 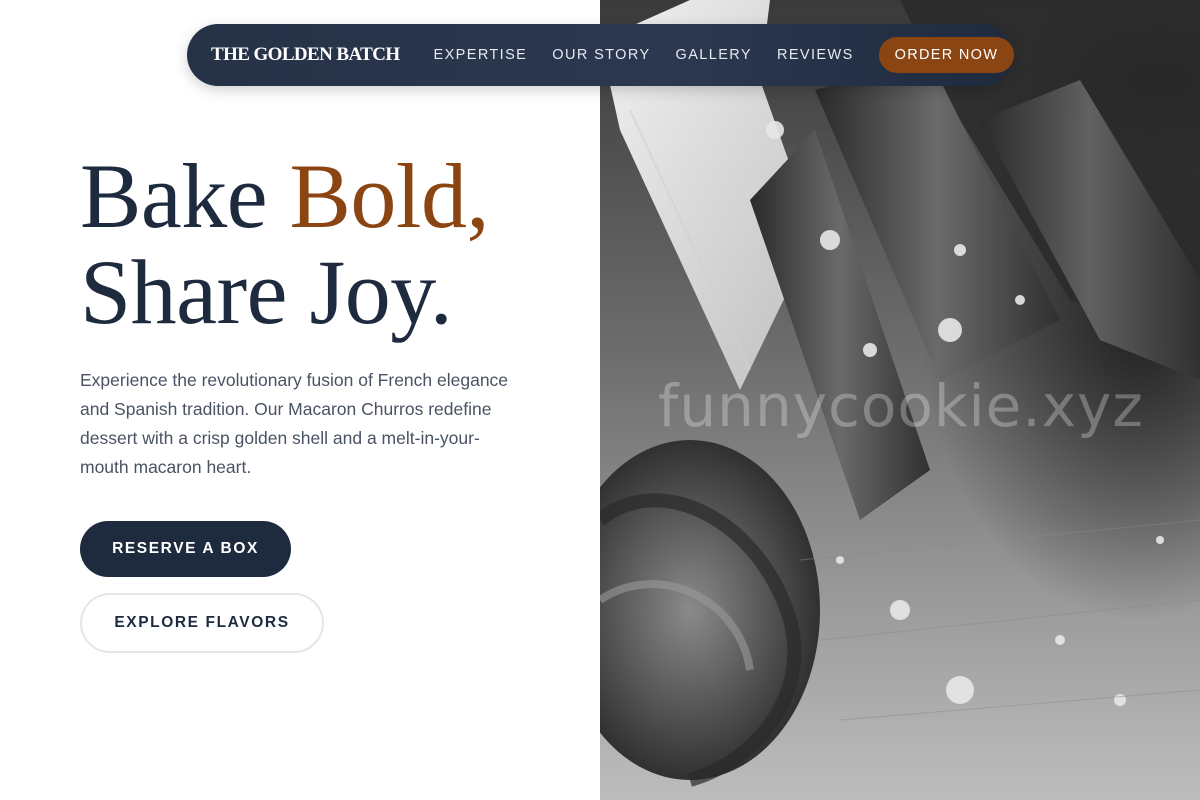 I want to click on headline-line2: Share Joy., so click(x=266, y=292).